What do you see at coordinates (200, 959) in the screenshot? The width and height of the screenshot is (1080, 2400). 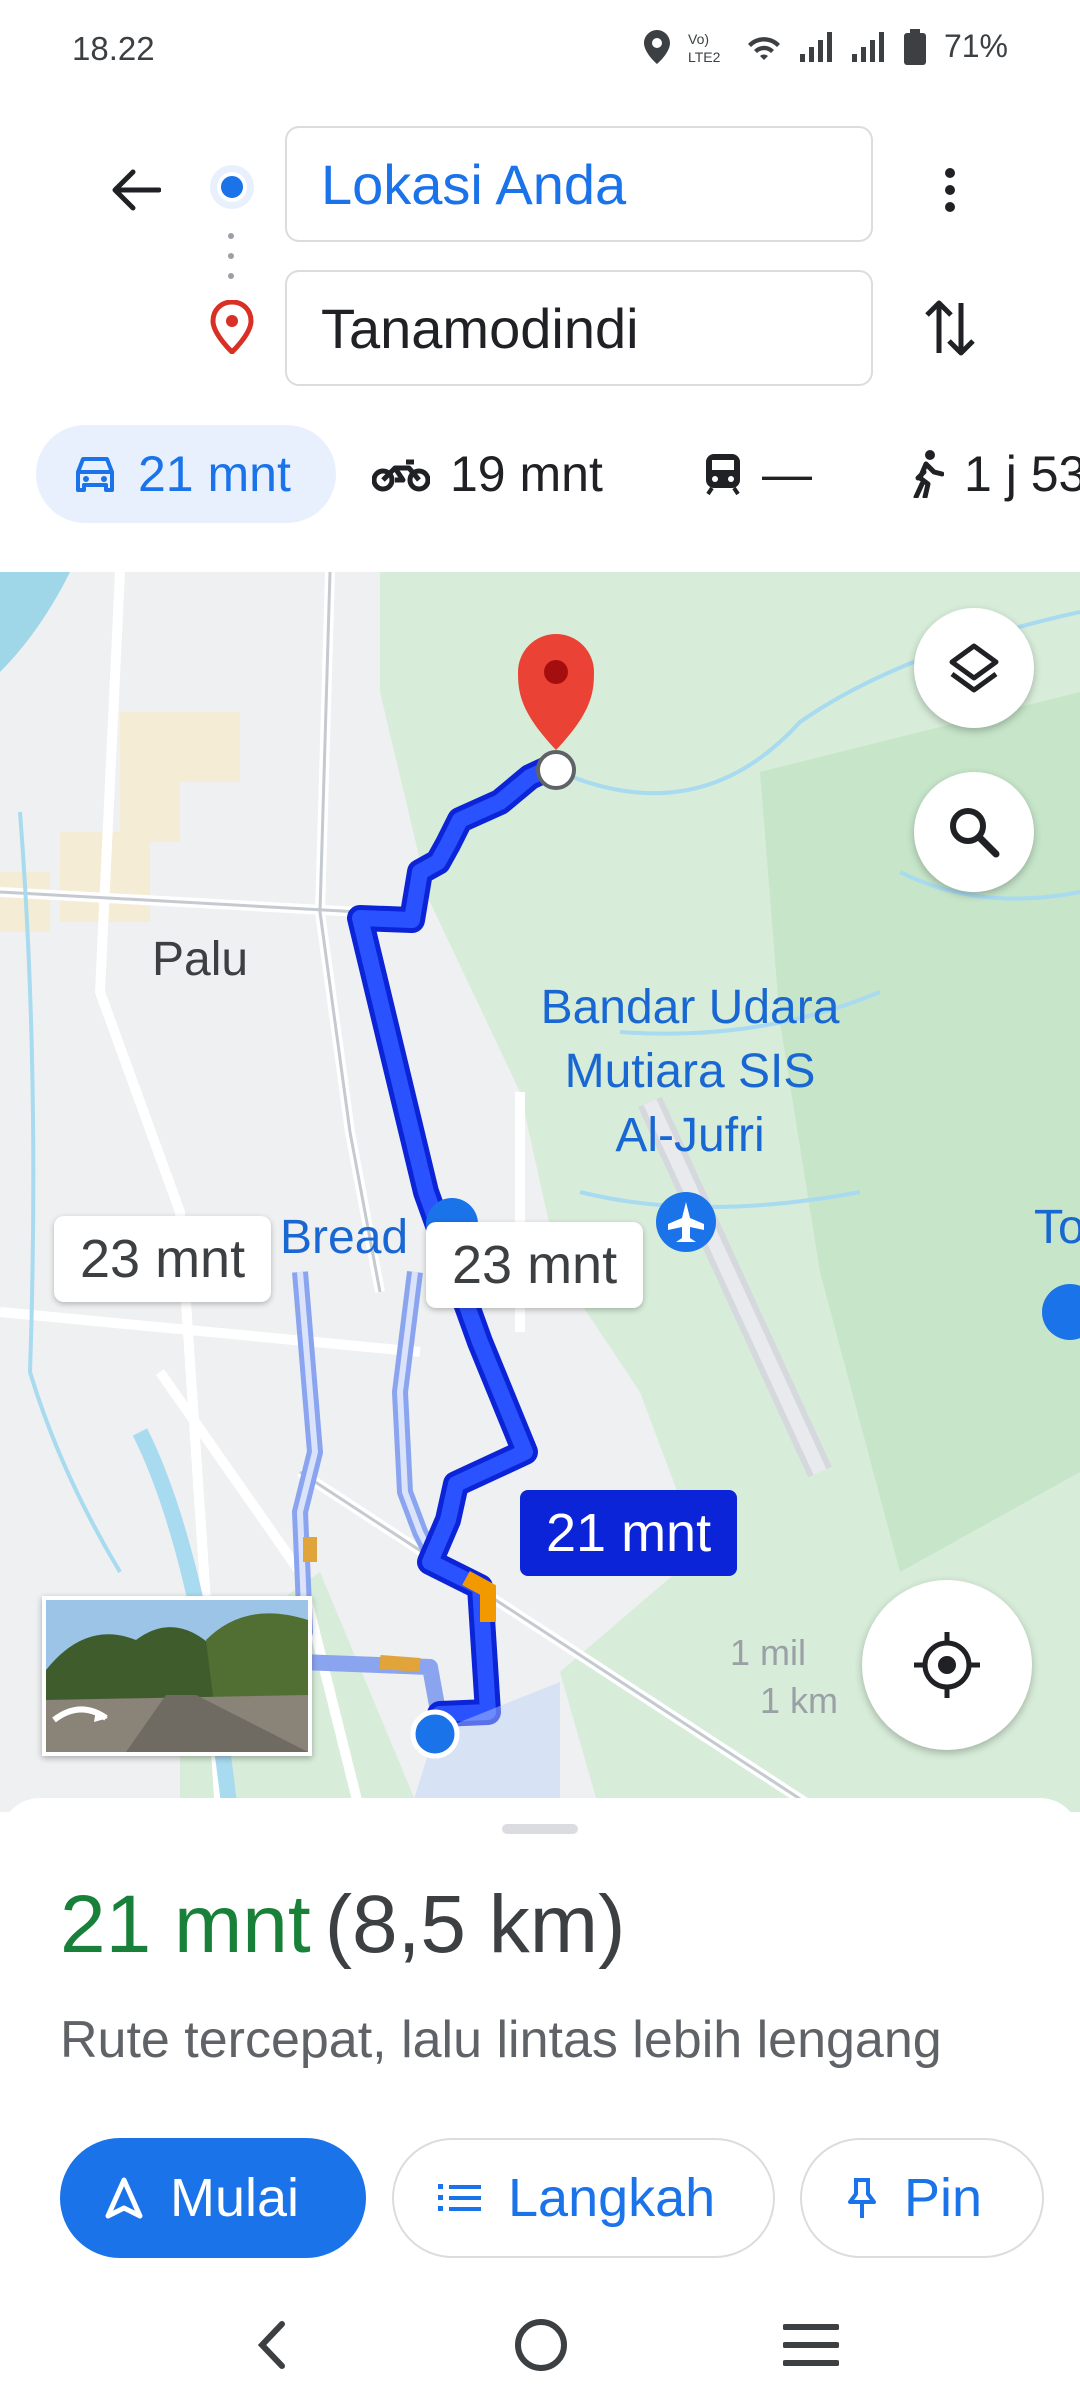 I see `map-label-city: Palu` at bounding box center [200, 959].